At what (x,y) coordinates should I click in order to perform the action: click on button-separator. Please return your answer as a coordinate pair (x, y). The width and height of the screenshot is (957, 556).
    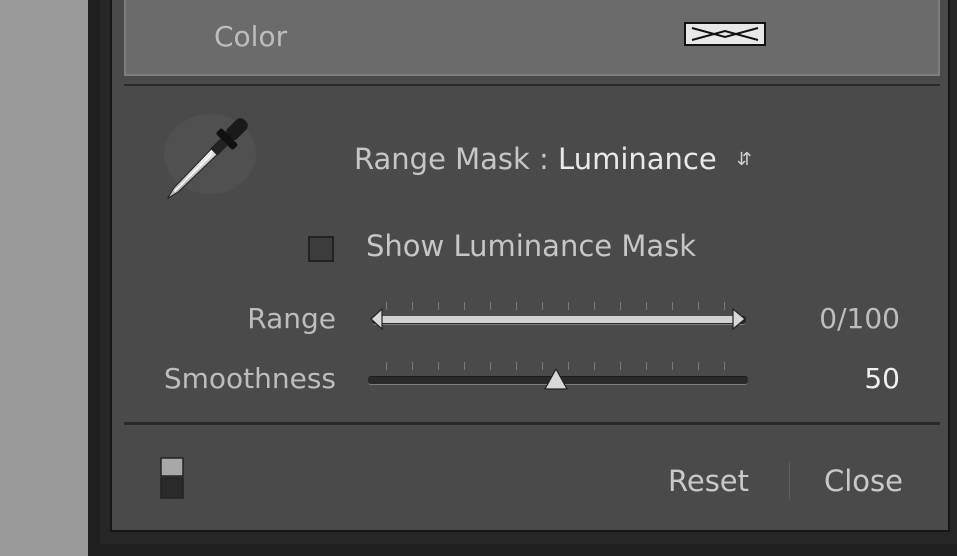
    Looking at the image, I should click on (789, 481).